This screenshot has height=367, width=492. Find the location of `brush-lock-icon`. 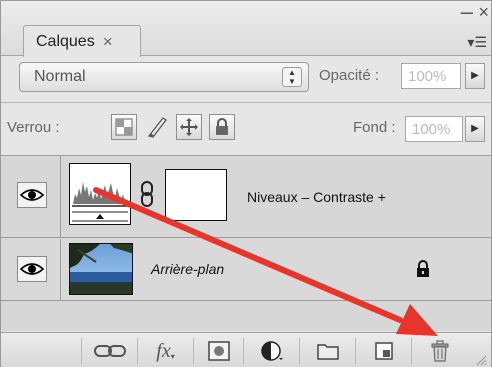

brush-lock-icon is located at coordinates (157, 127).